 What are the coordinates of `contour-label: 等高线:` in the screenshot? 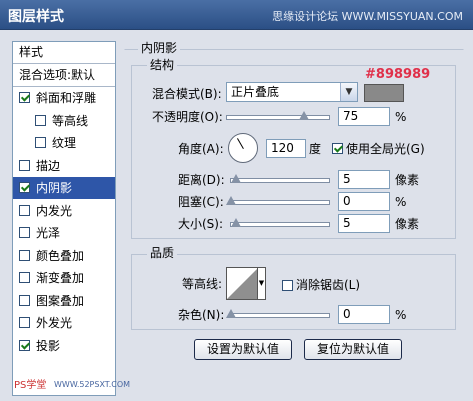 It's located at (202, 284).